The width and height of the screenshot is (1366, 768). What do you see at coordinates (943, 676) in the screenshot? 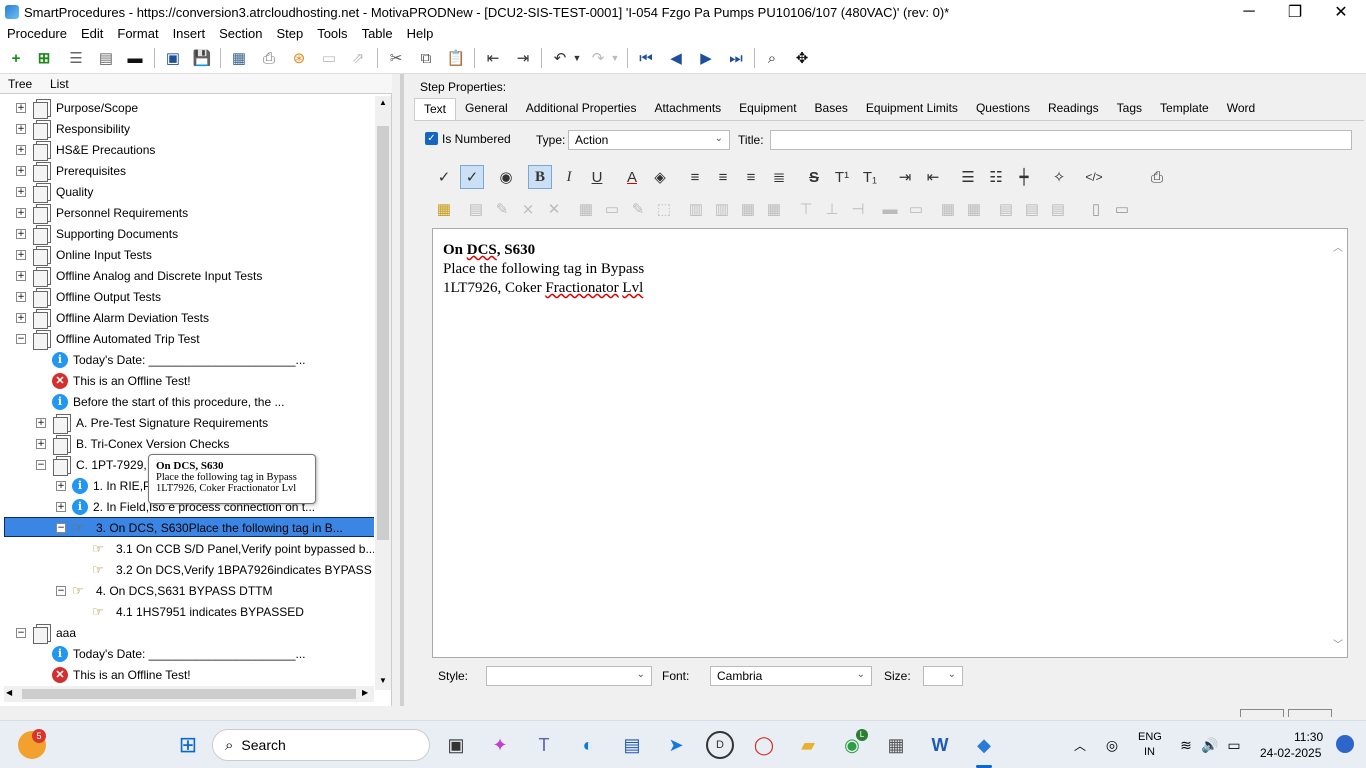
I see `size-select: ⌄` at bounding box center [943, 676].